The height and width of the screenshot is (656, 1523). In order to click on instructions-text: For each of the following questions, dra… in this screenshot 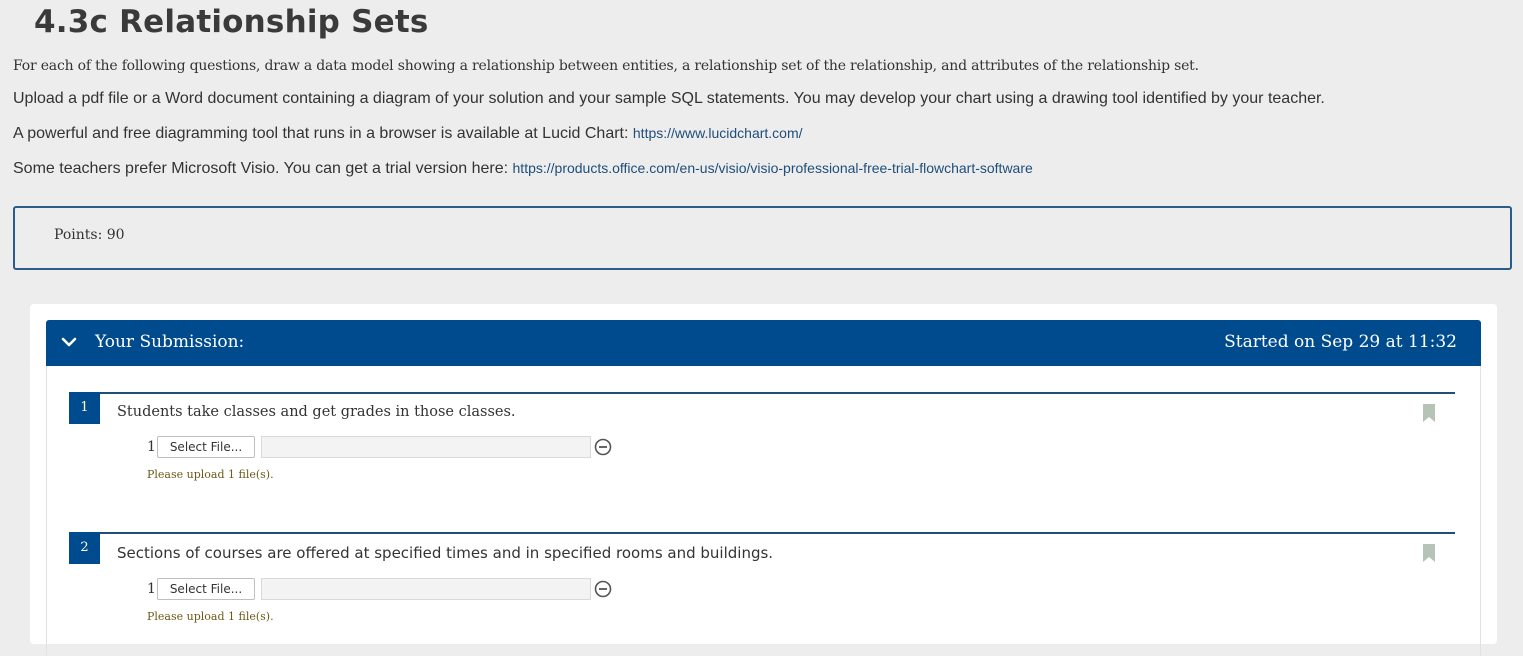, I will do `click(606, 66)`.